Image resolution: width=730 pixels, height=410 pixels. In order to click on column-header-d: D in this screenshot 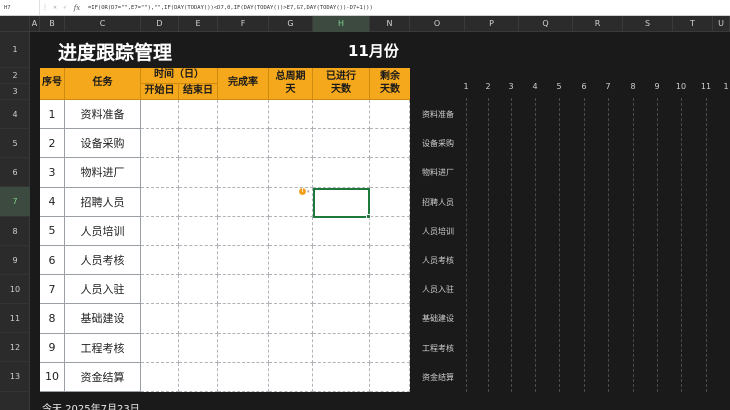, I will do `click(160, 24)`.